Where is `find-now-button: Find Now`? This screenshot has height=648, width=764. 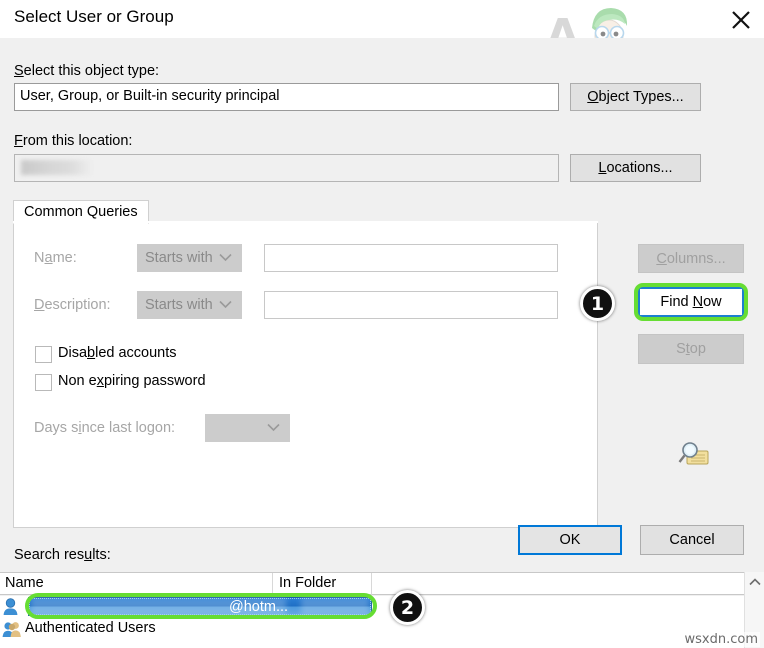
find-now-button: Find Now is located at coordinates (691, 302).